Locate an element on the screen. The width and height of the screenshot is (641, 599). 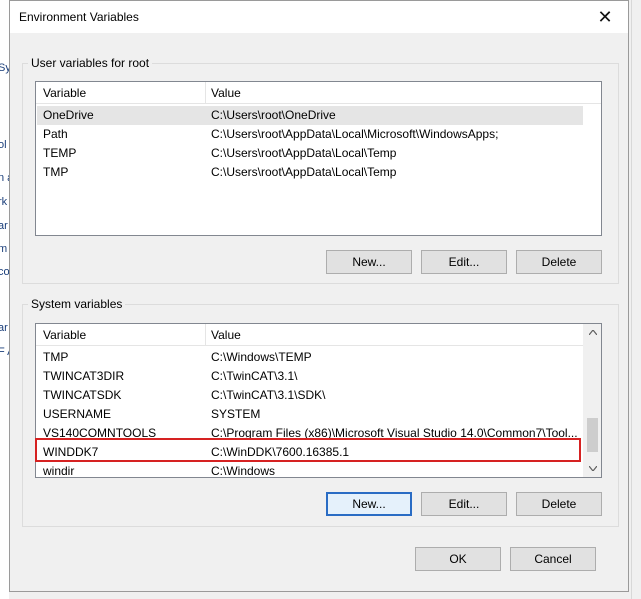
variable-name: Path is located at coordinates (55, 134).